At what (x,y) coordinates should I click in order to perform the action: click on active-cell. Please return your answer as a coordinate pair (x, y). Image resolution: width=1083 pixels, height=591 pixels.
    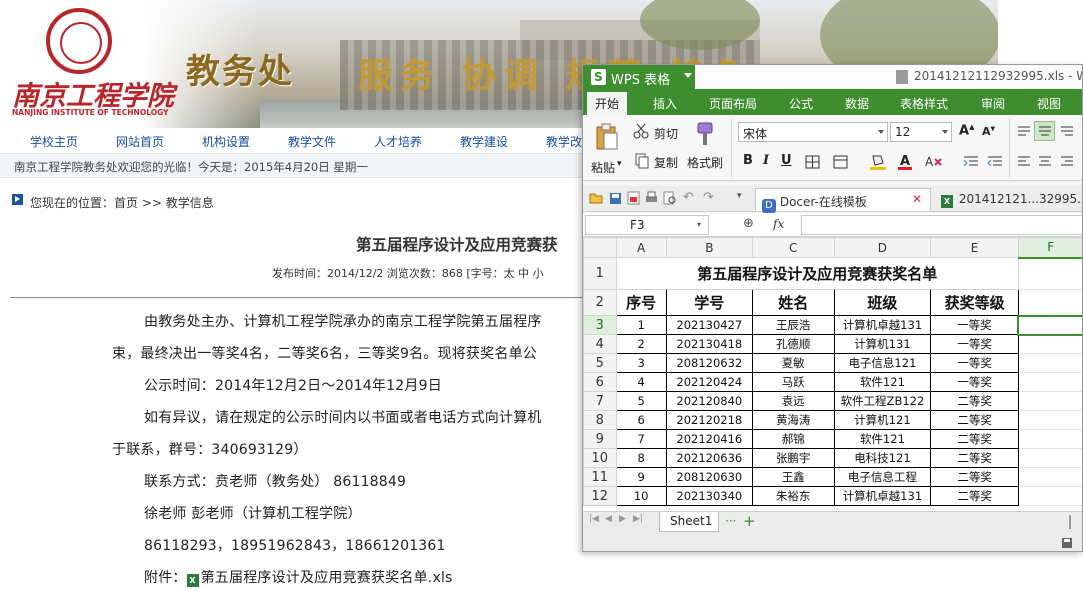
    Looking at the image, I should click on (1049, 325).